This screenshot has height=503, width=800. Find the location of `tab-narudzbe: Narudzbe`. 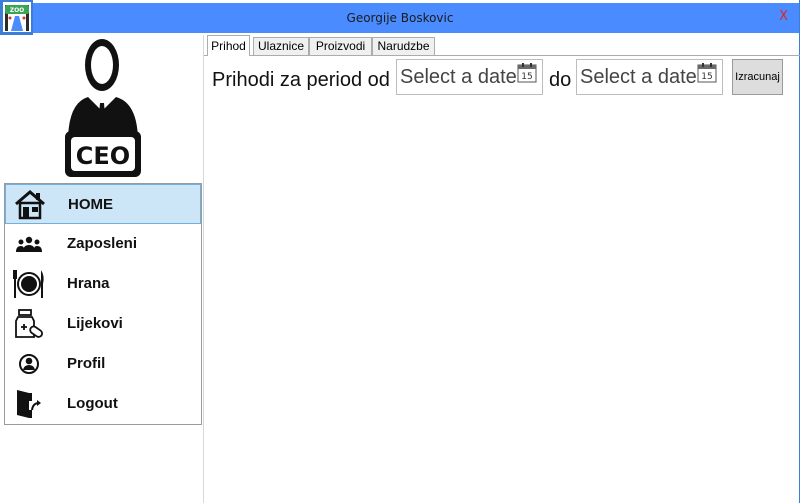

tab-narudzbe: Narudzbe is located at coordinates (403, 46).